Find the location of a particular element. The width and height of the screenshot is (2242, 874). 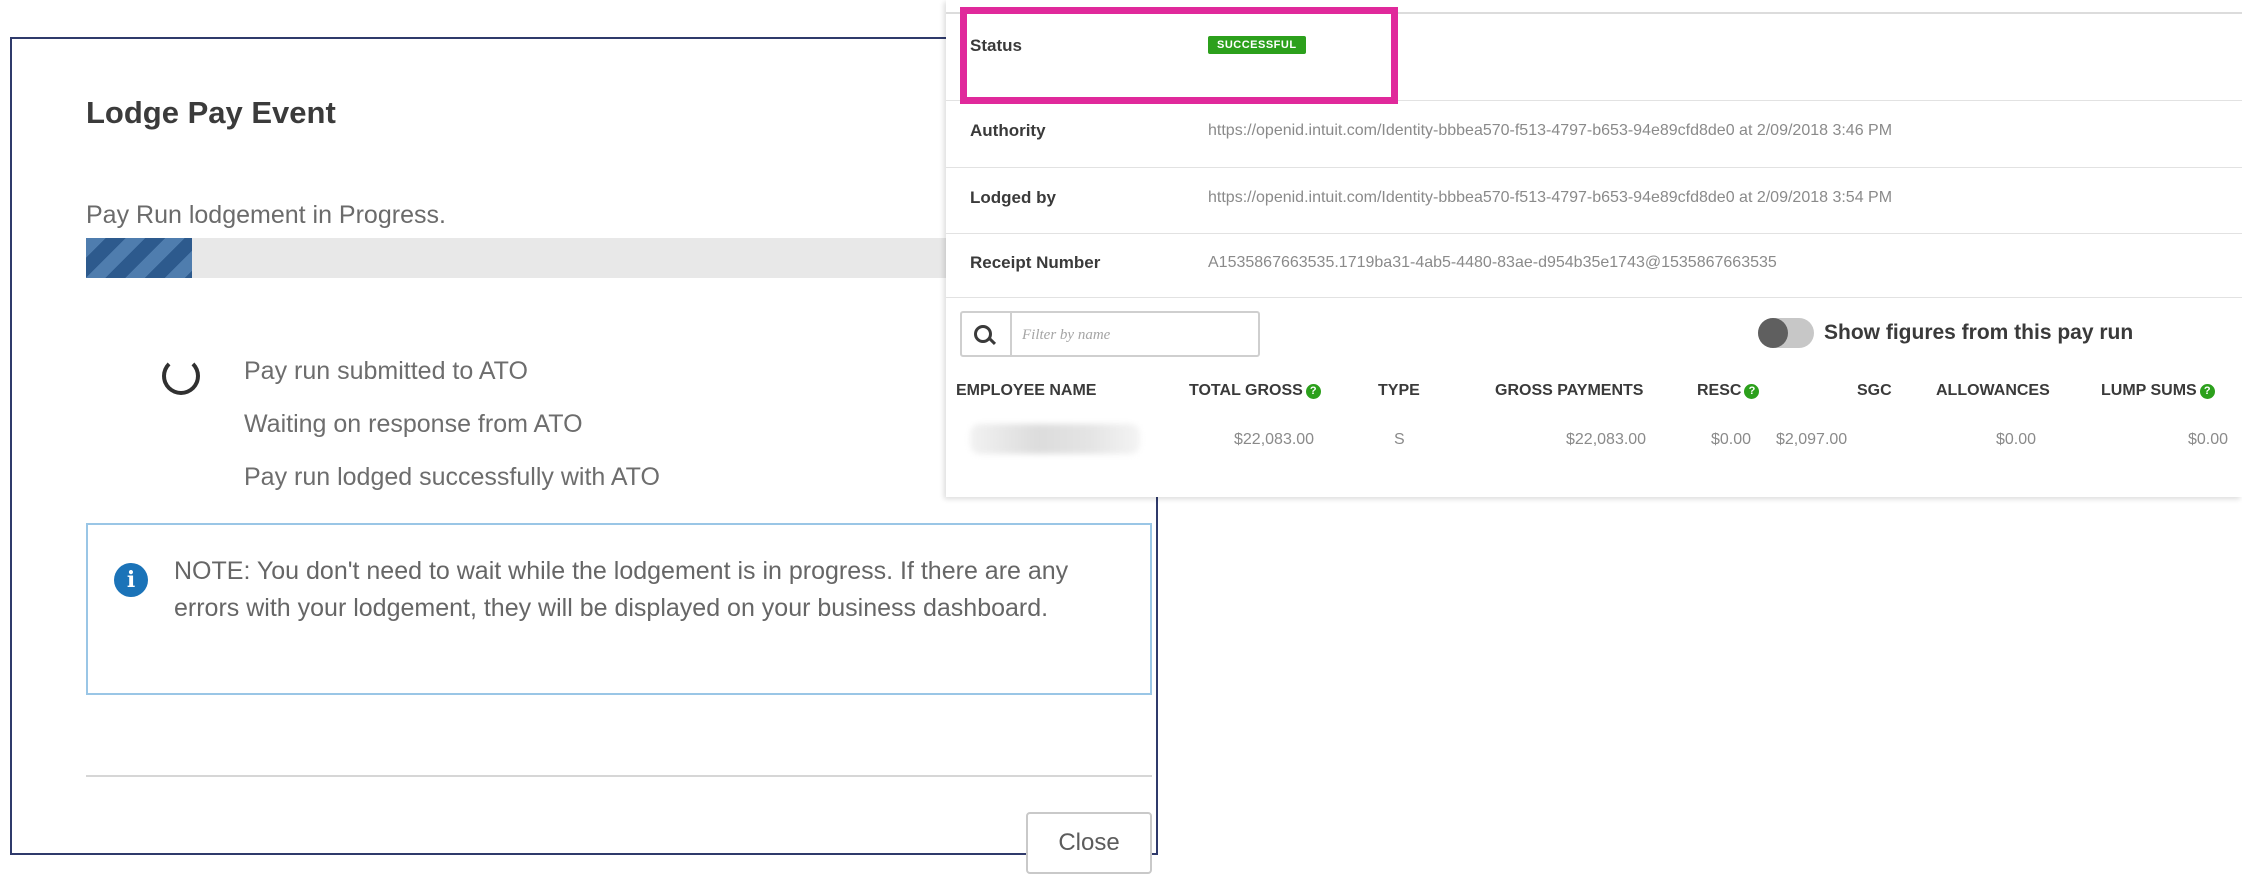

col-allowances: ALLOWANCES is located at coordinates (1993, 391).